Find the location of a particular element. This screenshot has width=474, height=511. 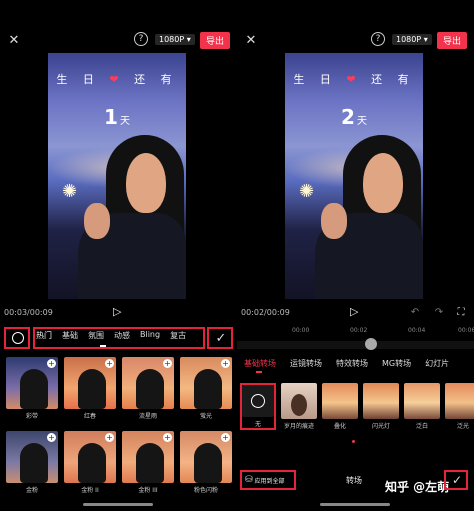

filter-label: 彩带 is located at coordinates (31, 416).